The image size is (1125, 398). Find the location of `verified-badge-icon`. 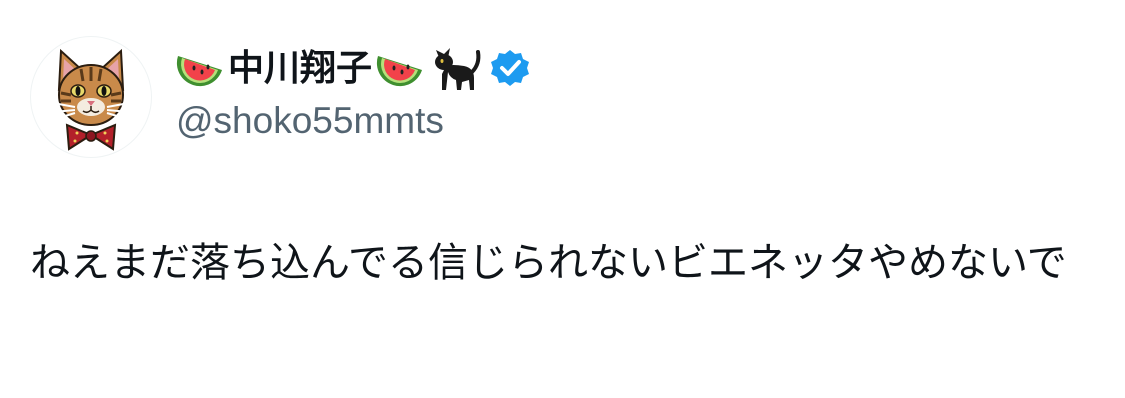

verified-badge-icon is located at coordinates (510, 69).